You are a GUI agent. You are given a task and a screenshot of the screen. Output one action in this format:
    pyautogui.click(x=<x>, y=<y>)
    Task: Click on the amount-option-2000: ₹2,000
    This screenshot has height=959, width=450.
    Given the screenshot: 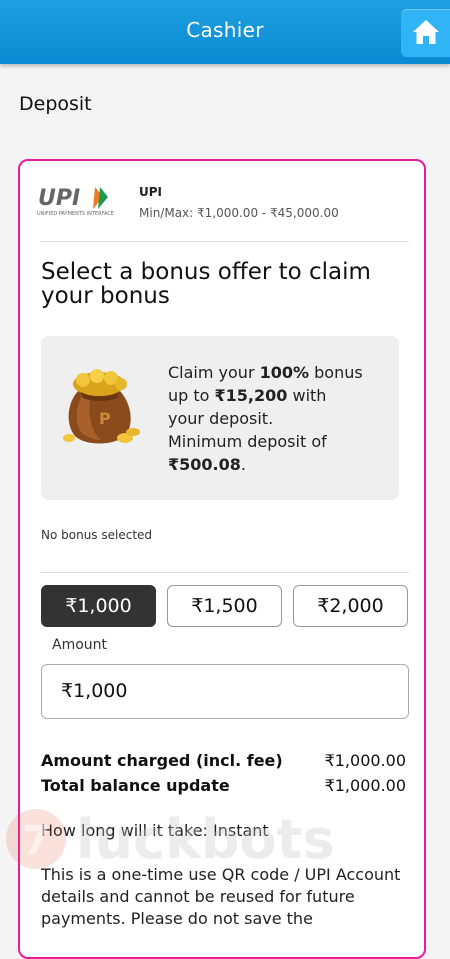 What is the action you would take?
    pyautogui.click(x=350, y=606)
    